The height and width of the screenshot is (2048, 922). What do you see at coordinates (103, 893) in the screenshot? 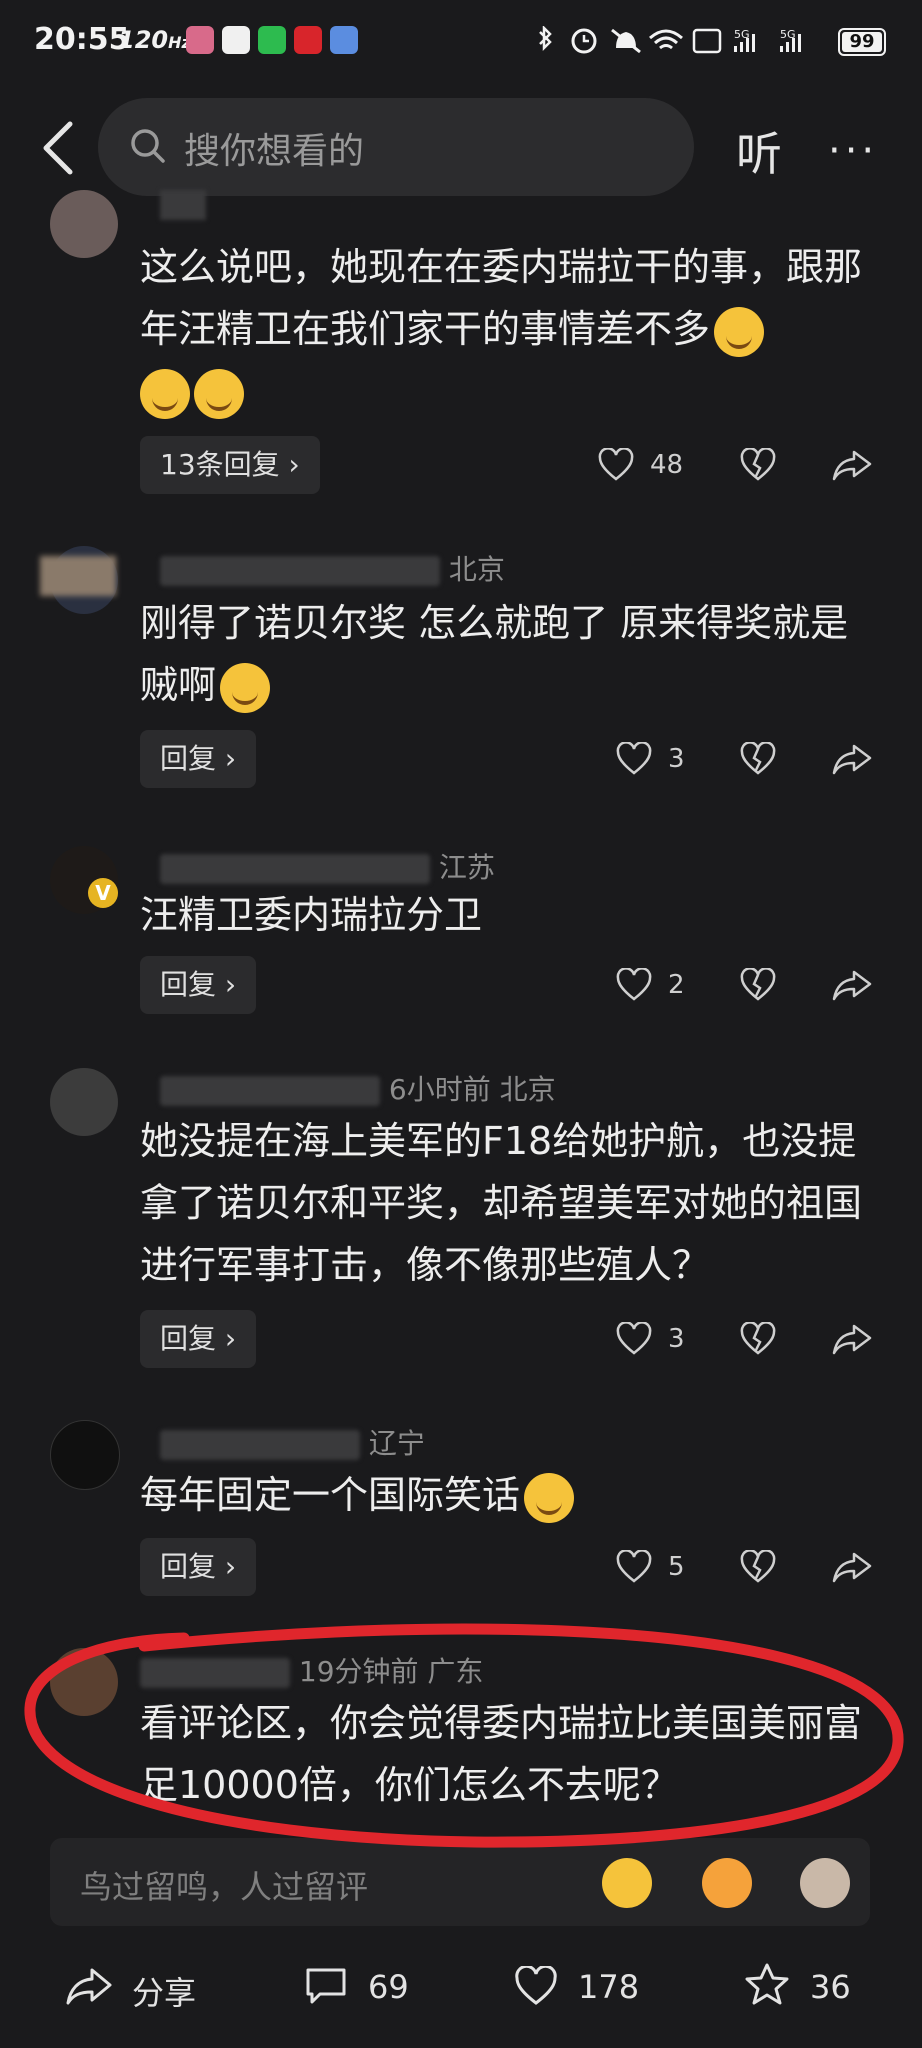
I see `verified-badge: V` at bounding box center [103, 893].